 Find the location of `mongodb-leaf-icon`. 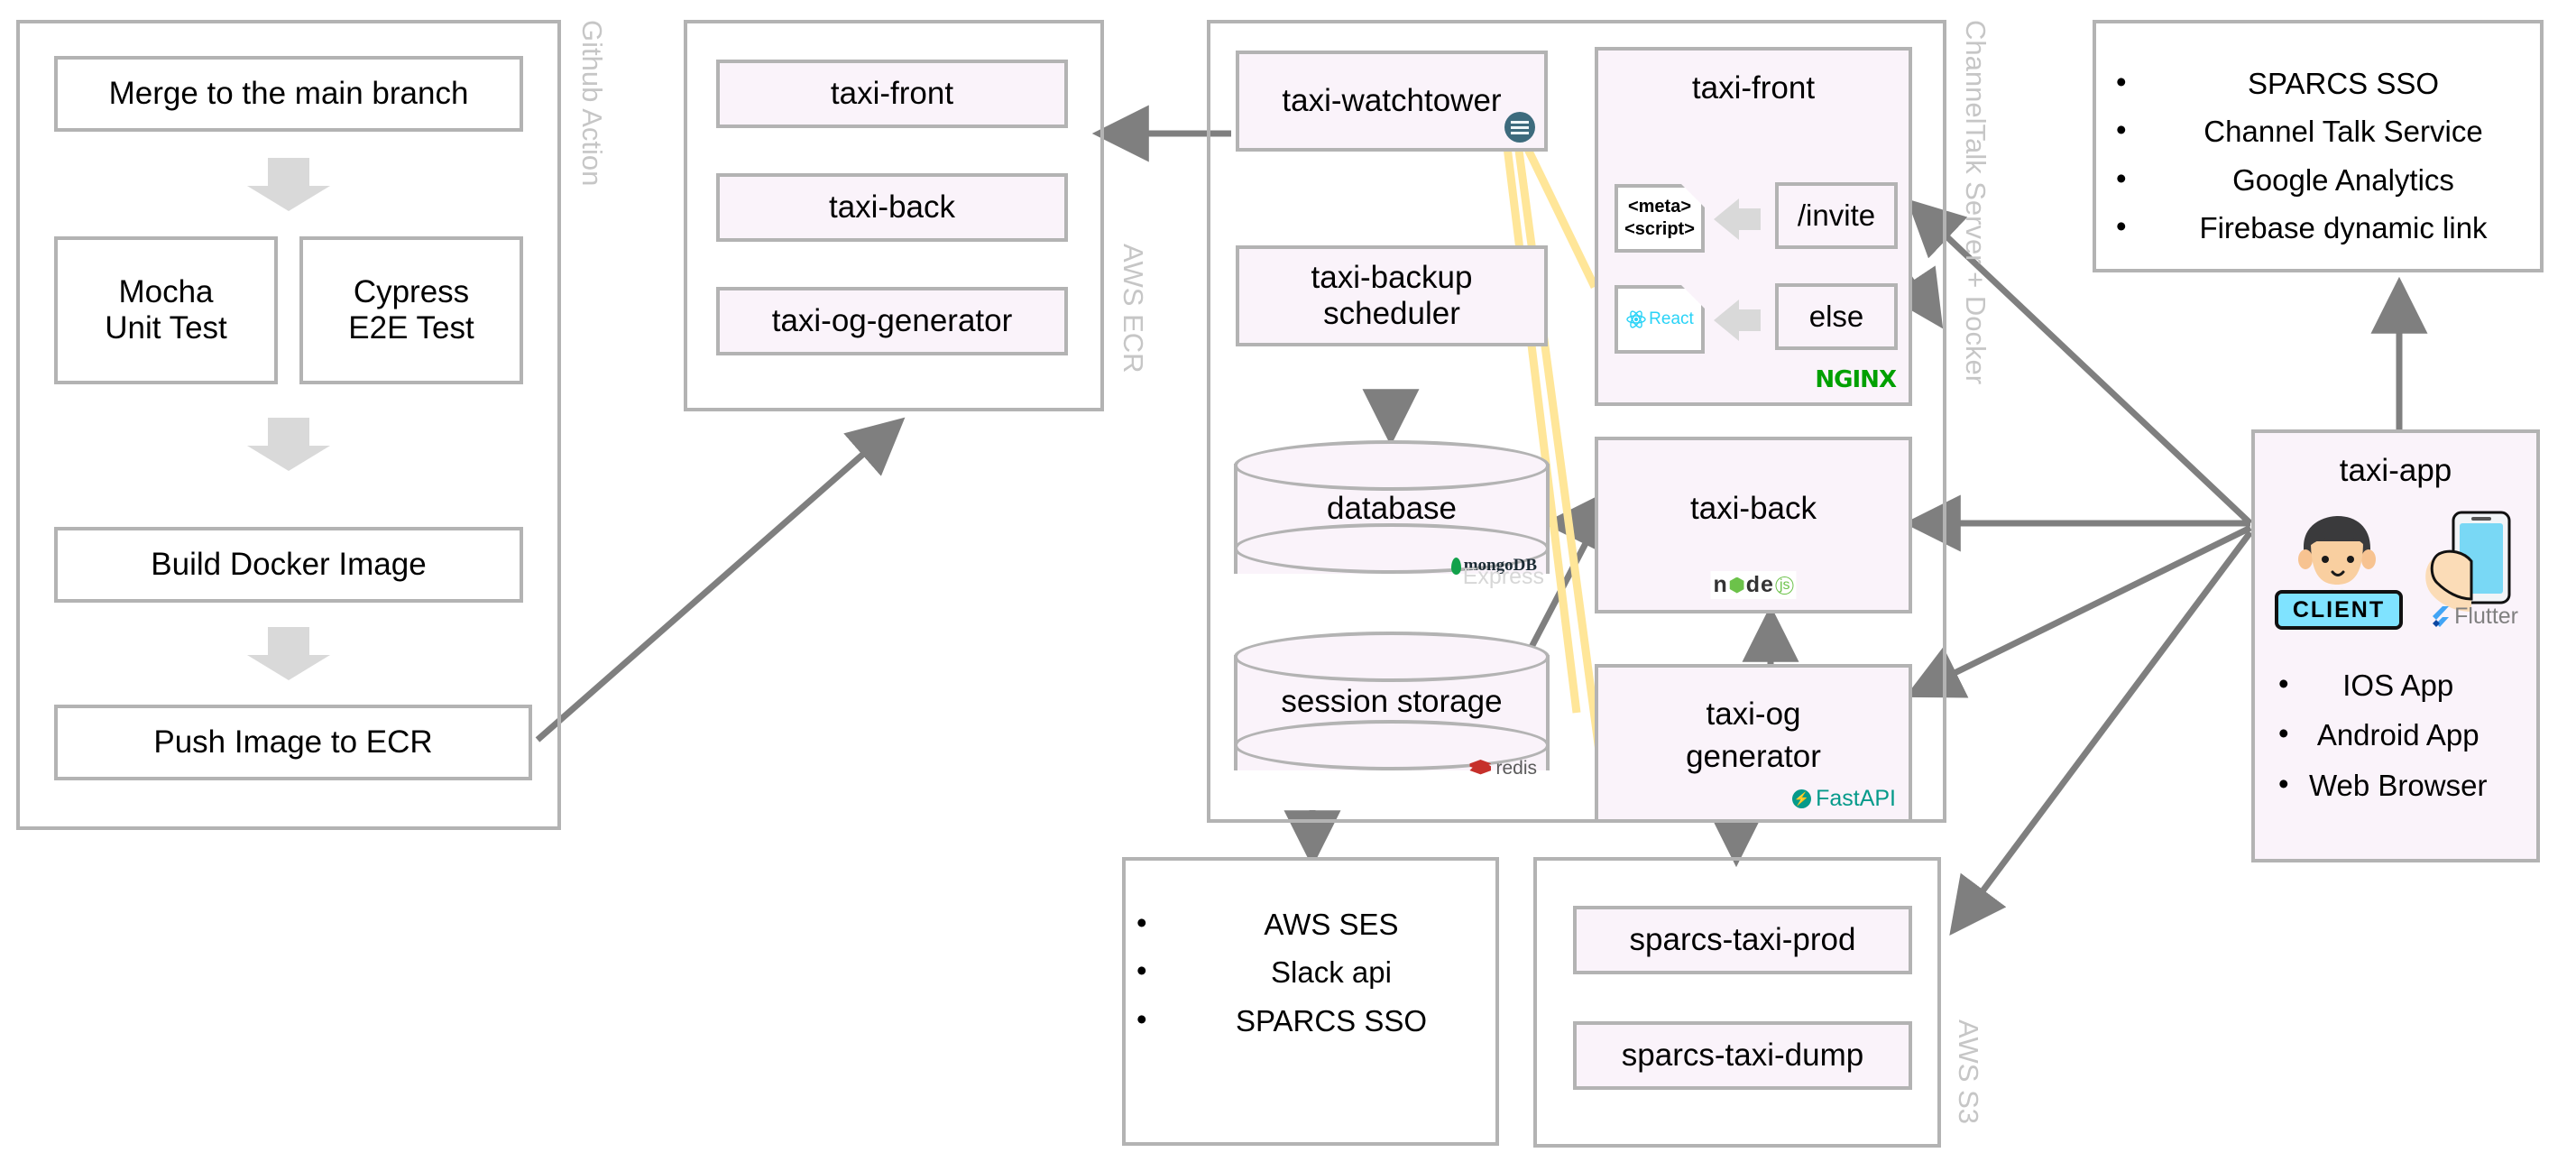

mongodb-leaf-icon is located at coordinates (1455, 566).